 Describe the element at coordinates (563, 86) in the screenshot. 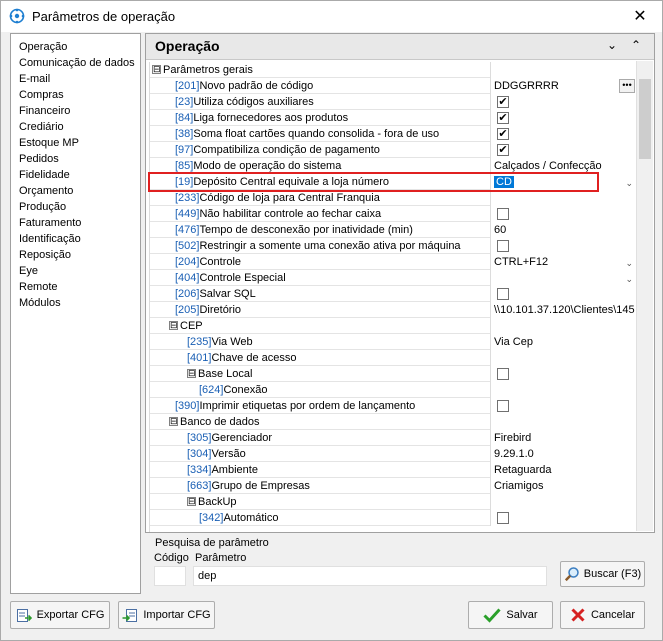

I see `parameter-value: DDGGRRRR •••` at that location.